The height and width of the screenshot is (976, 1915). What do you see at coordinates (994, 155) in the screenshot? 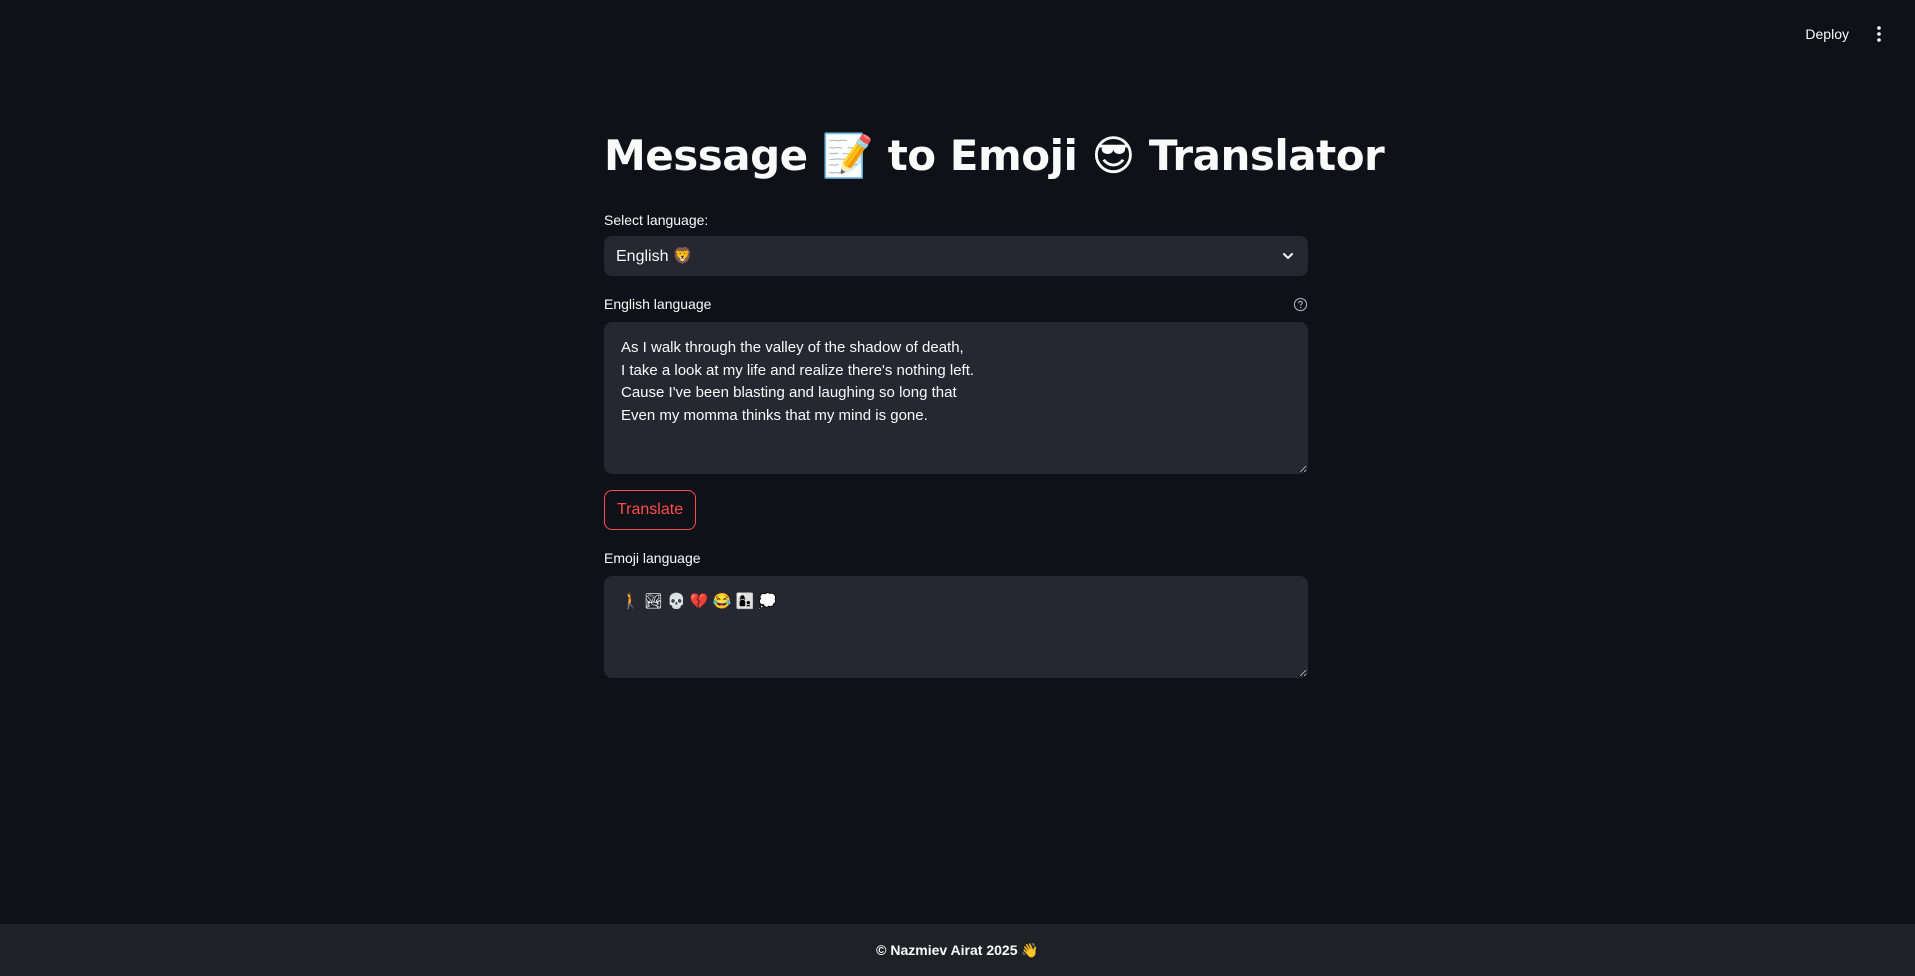
I see `page-title: Message 📝 to Emoji 😎 Translator` at bounding box center [994, 155].